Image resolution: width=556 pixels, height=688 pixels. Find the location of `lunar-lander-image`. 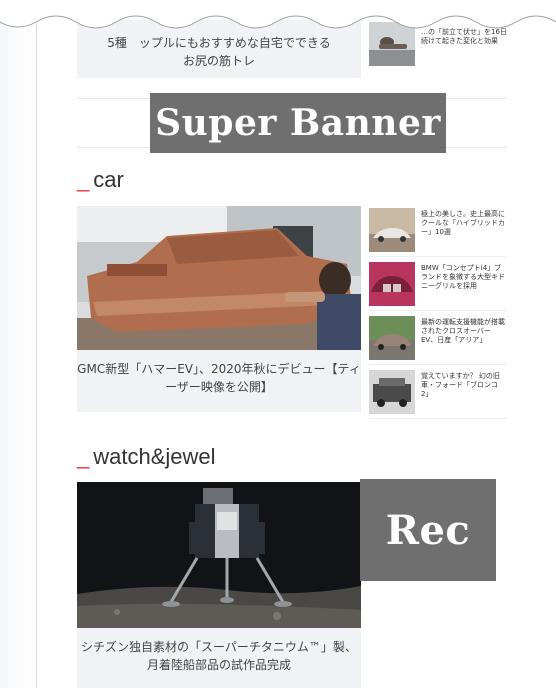

lunar-lander-image is located at coordinates (219, 555).